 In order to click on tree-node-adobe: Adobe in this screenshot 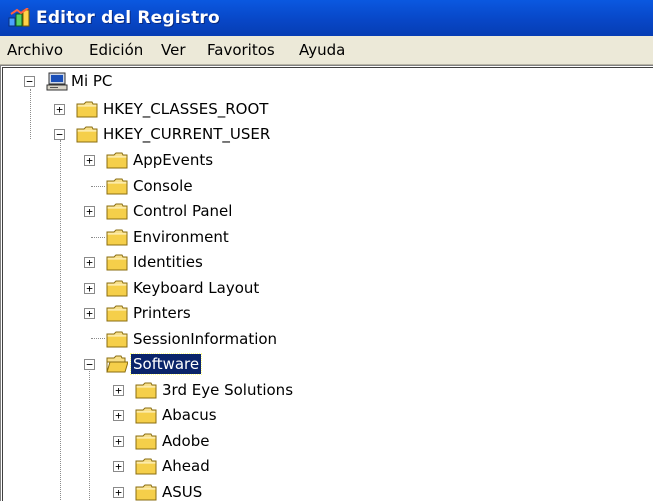, I will do `click(185, 441)`.